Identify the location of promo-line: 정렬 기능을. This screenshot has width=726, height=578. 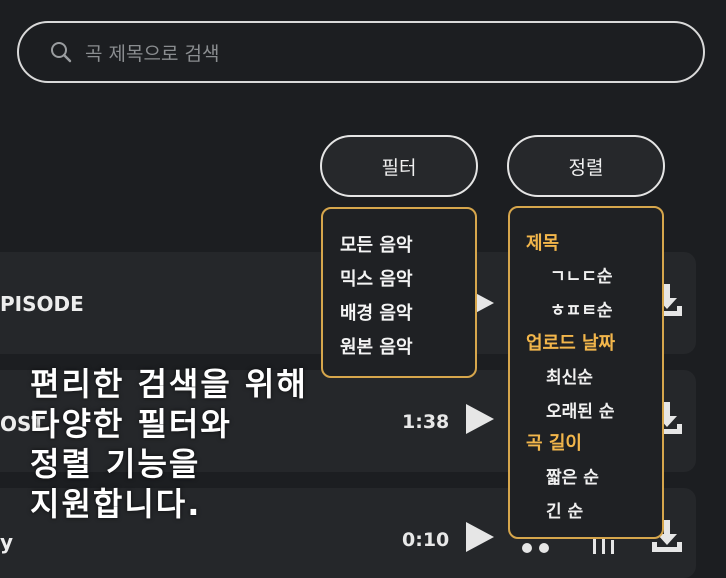
(115, 464).